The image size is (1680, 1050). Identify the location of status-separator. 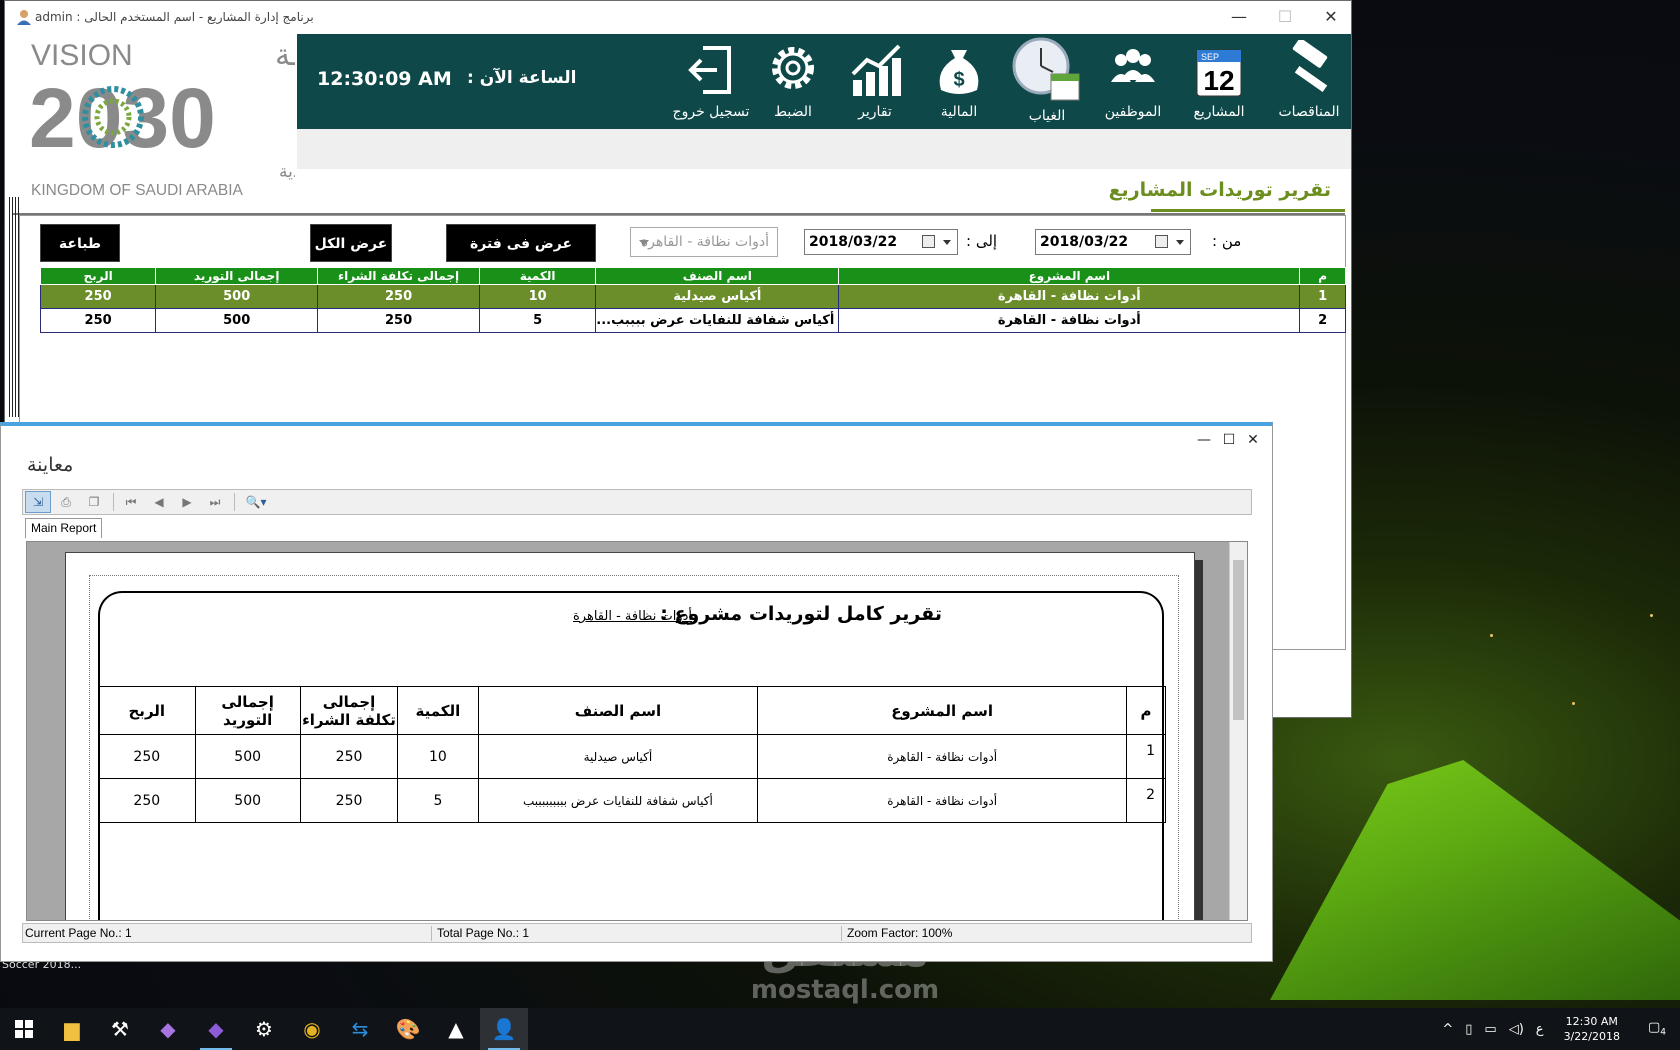
(841, 933).